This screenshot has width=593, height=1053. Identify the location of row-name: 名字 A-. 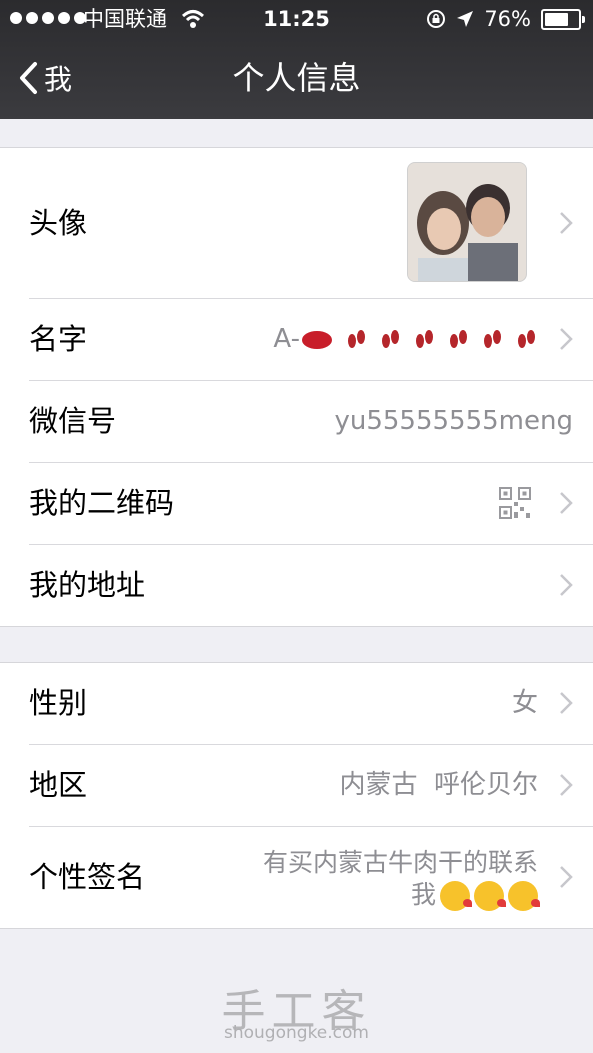
(311, 340).